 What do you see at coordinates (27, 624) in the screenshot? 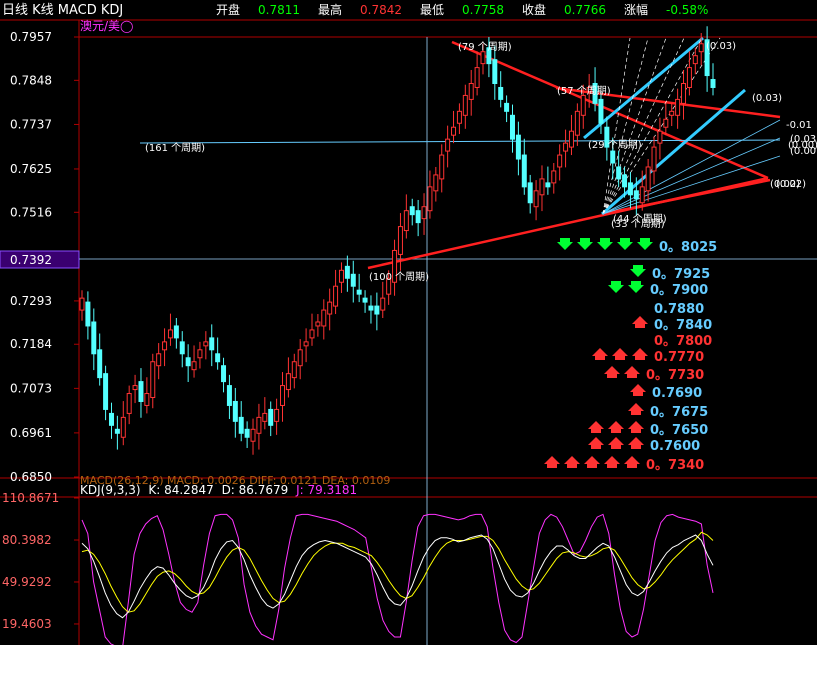
I see `kdj-tick-label: 19.4603` at bounding box center [27, 624].